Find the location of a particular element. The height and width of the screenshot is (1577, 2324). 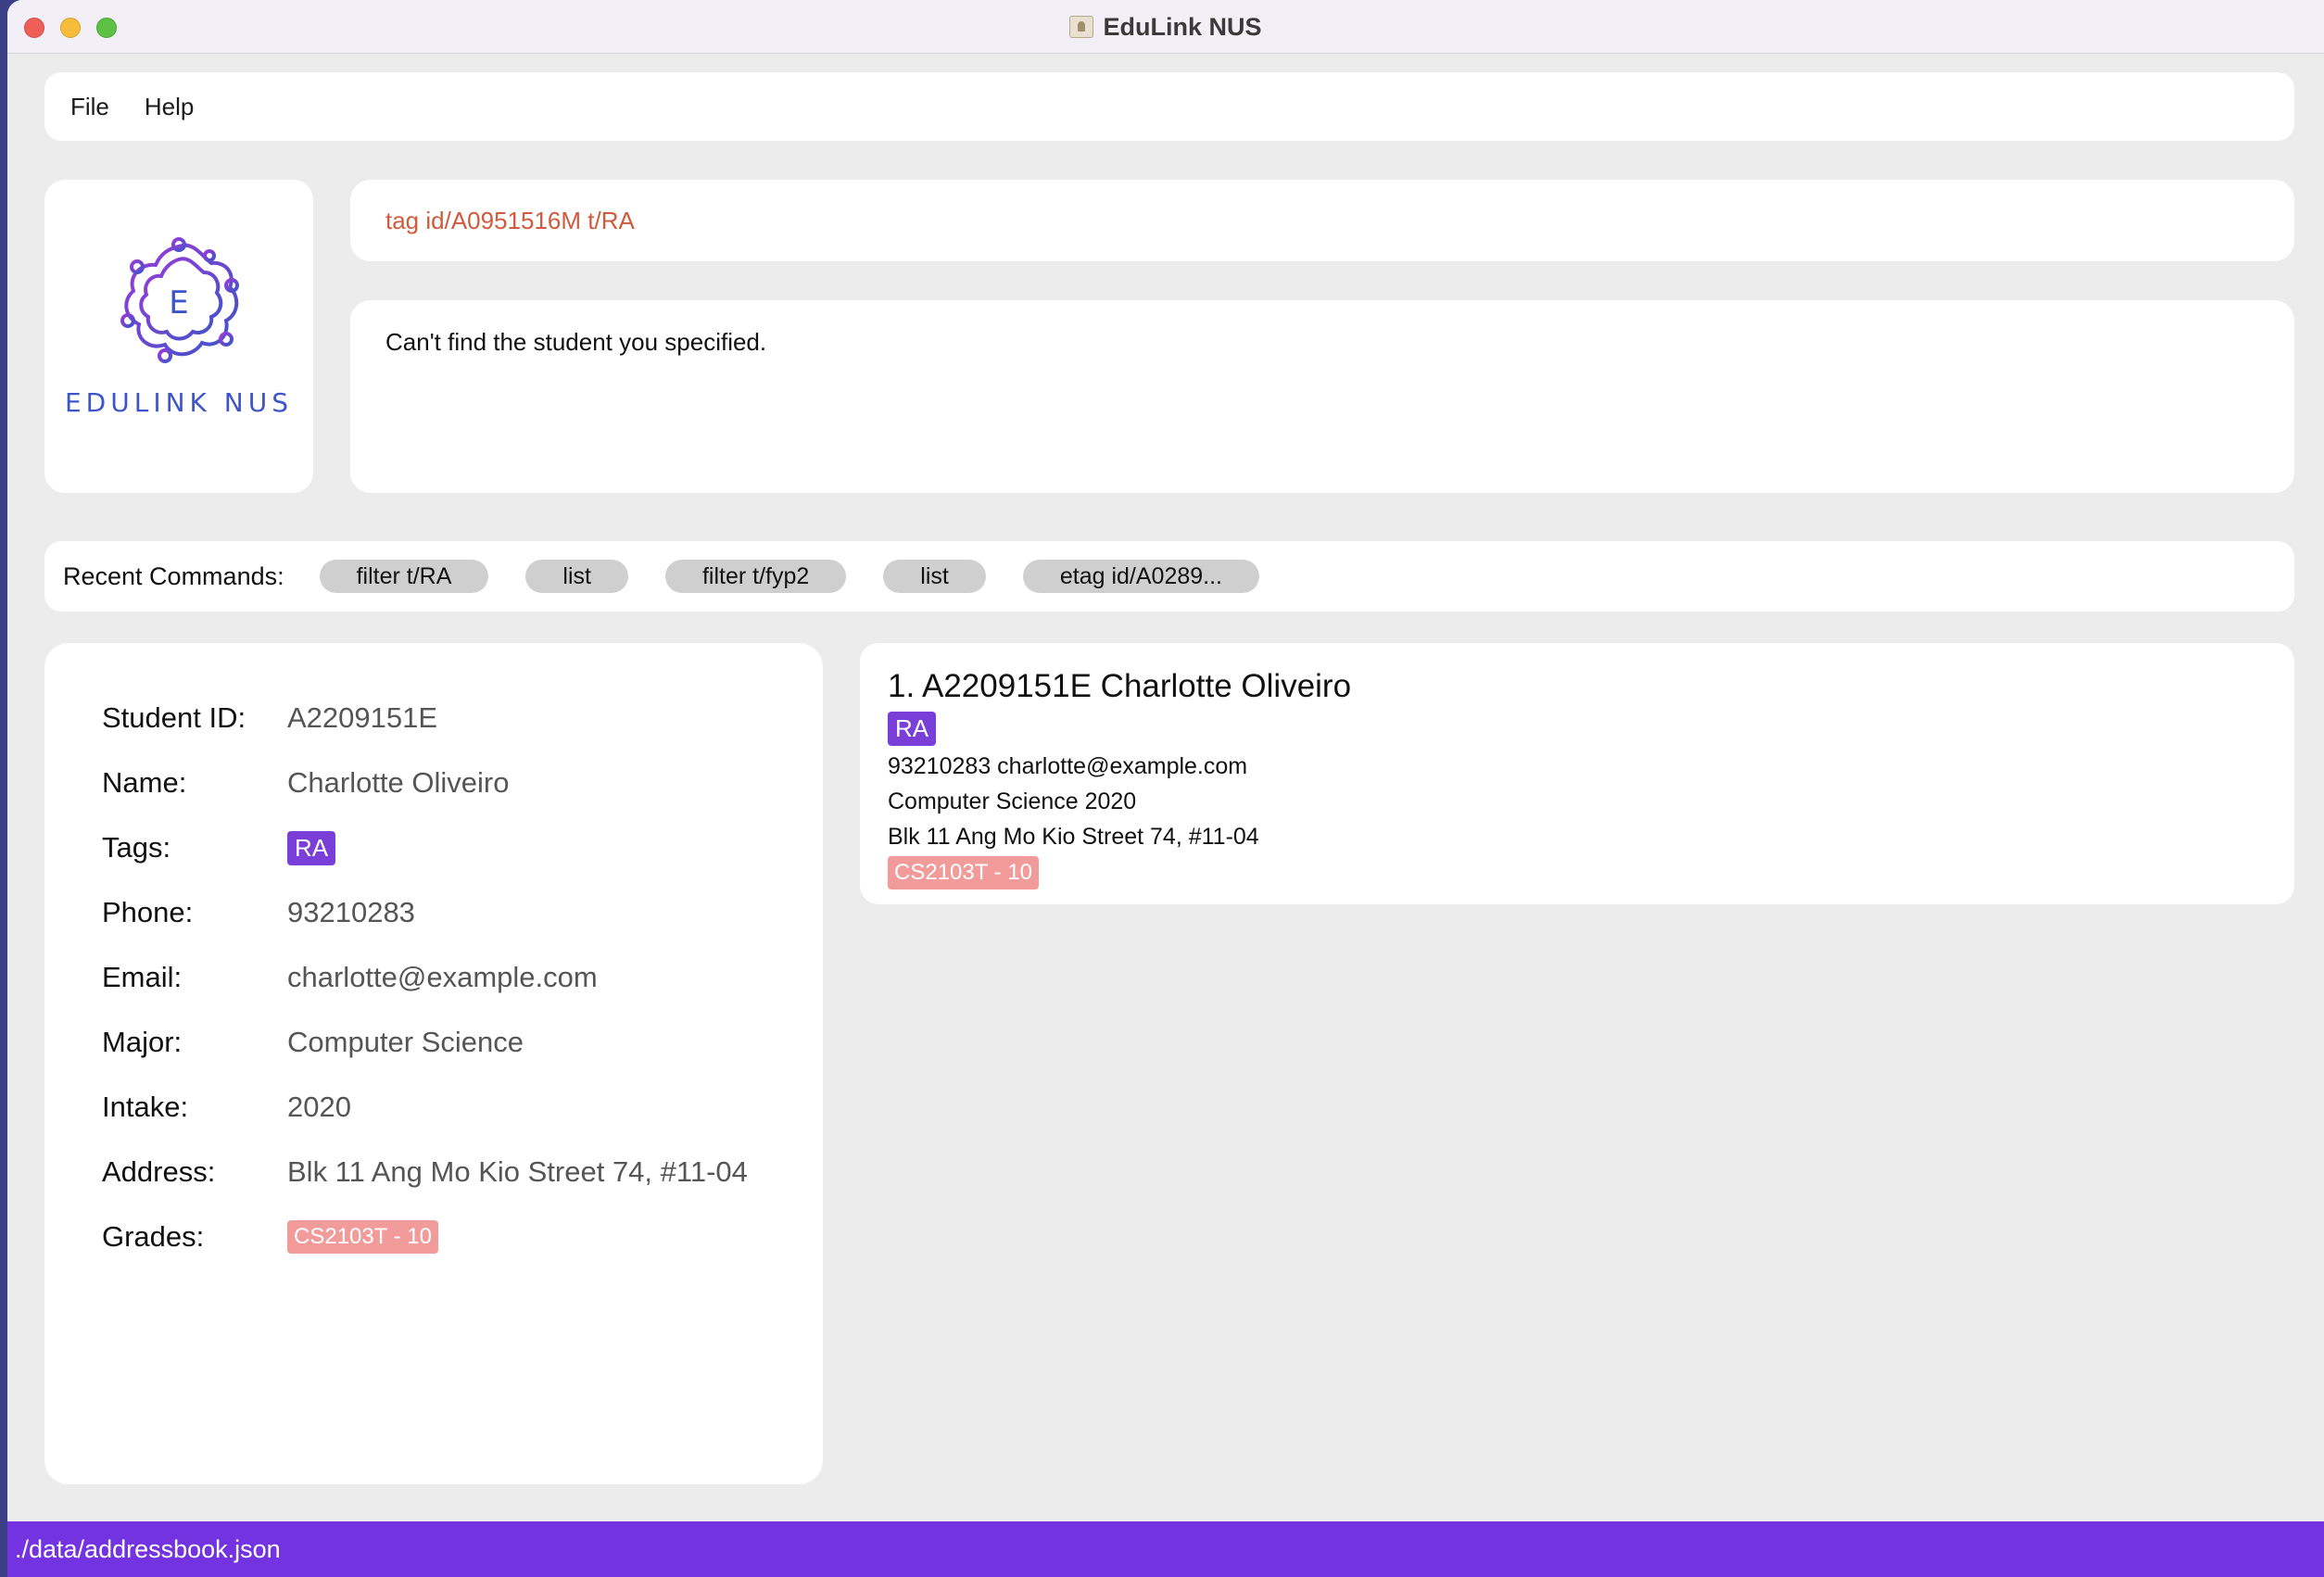

result-display: Can't find the student you specified. is located at coordinates (1322, 396).